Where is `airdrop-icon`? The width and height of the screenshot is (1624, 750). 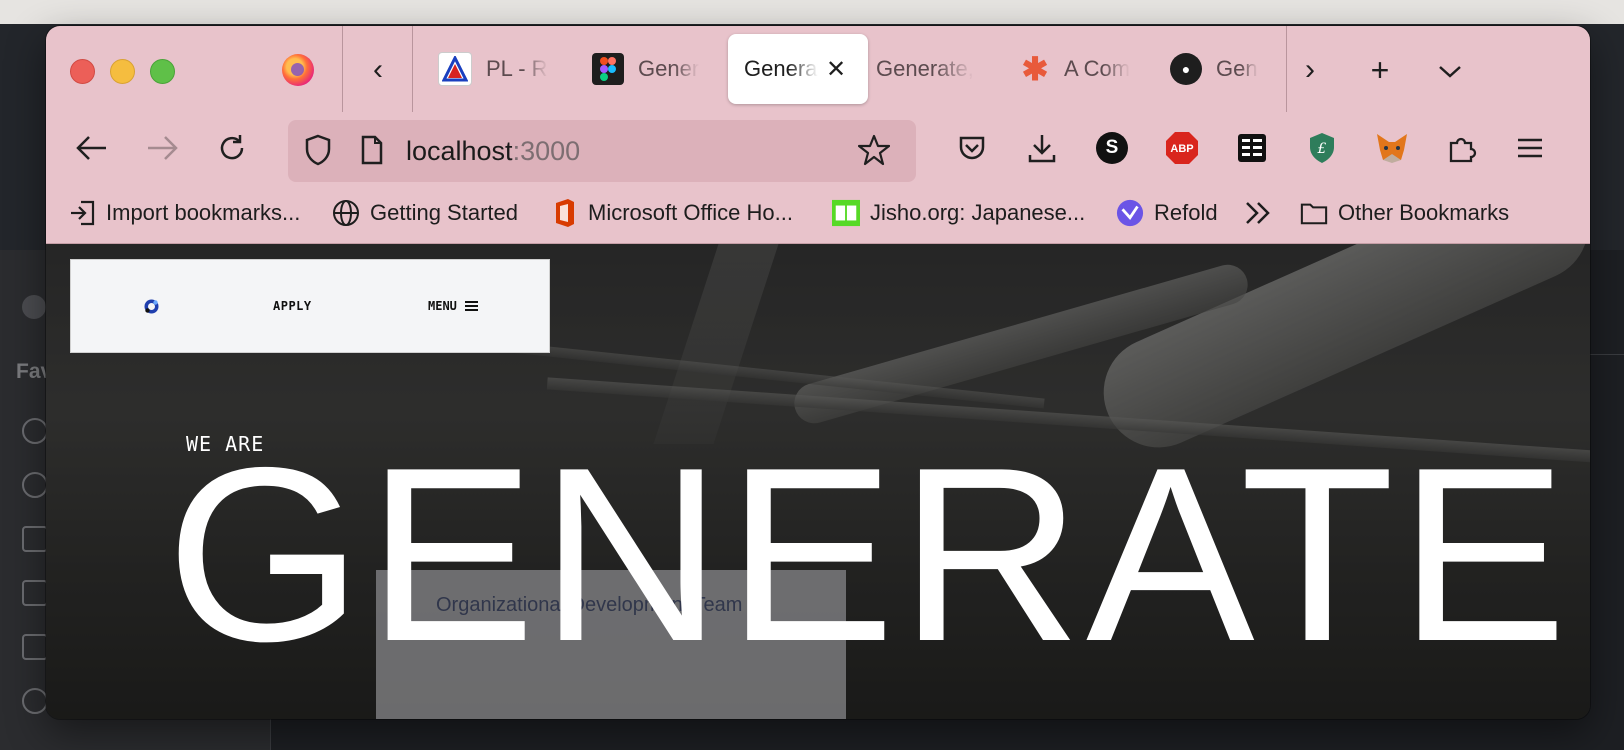
airdrop-icon is located at coordinates (35, 431).